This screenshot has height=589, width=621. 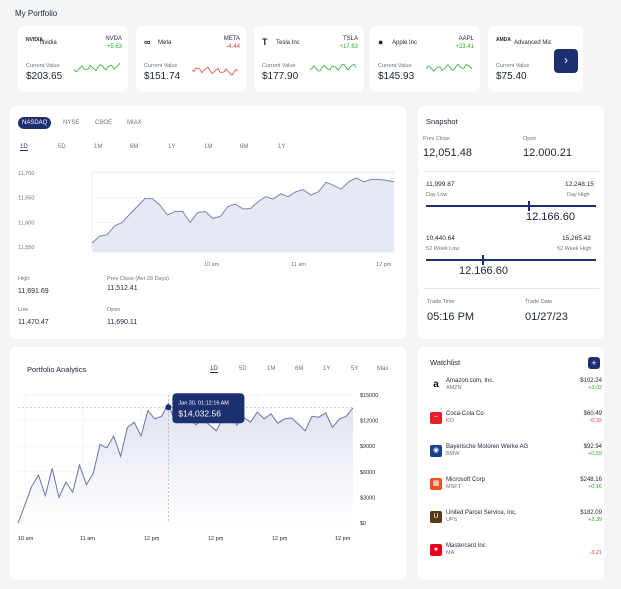 What do you see at coordinates (23, 310) in the screenshot?
I see `stat-low-label: Low` at bounding box center [23, 310].